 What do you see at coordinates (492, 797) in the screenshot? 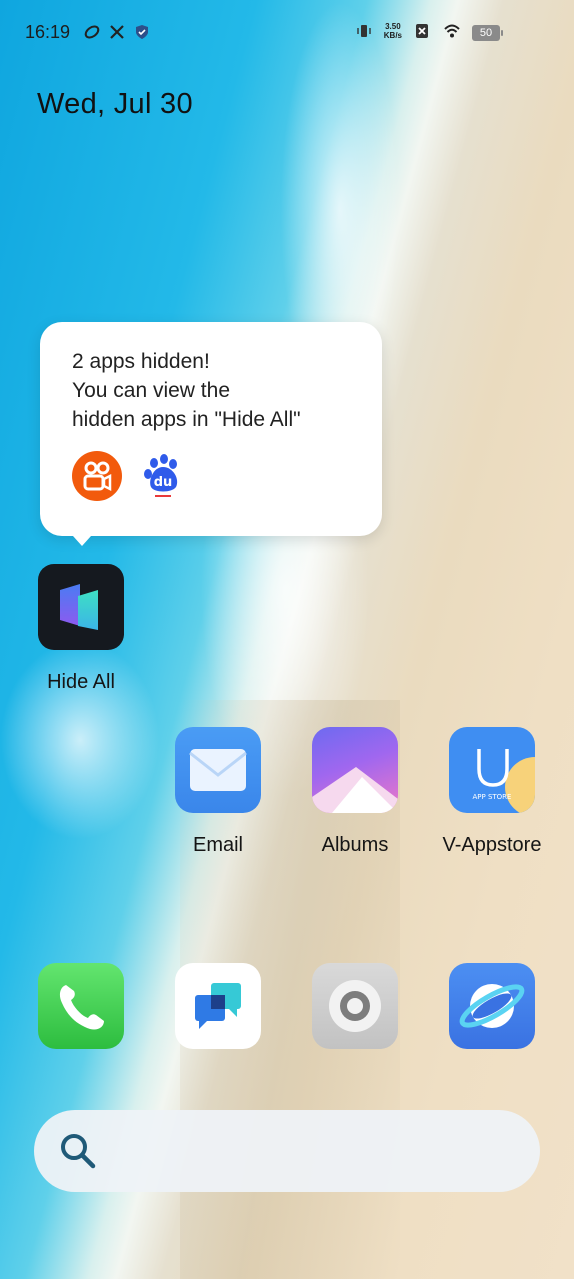
I see `svg-text: APP STORE` at bounding box center [492, 797].